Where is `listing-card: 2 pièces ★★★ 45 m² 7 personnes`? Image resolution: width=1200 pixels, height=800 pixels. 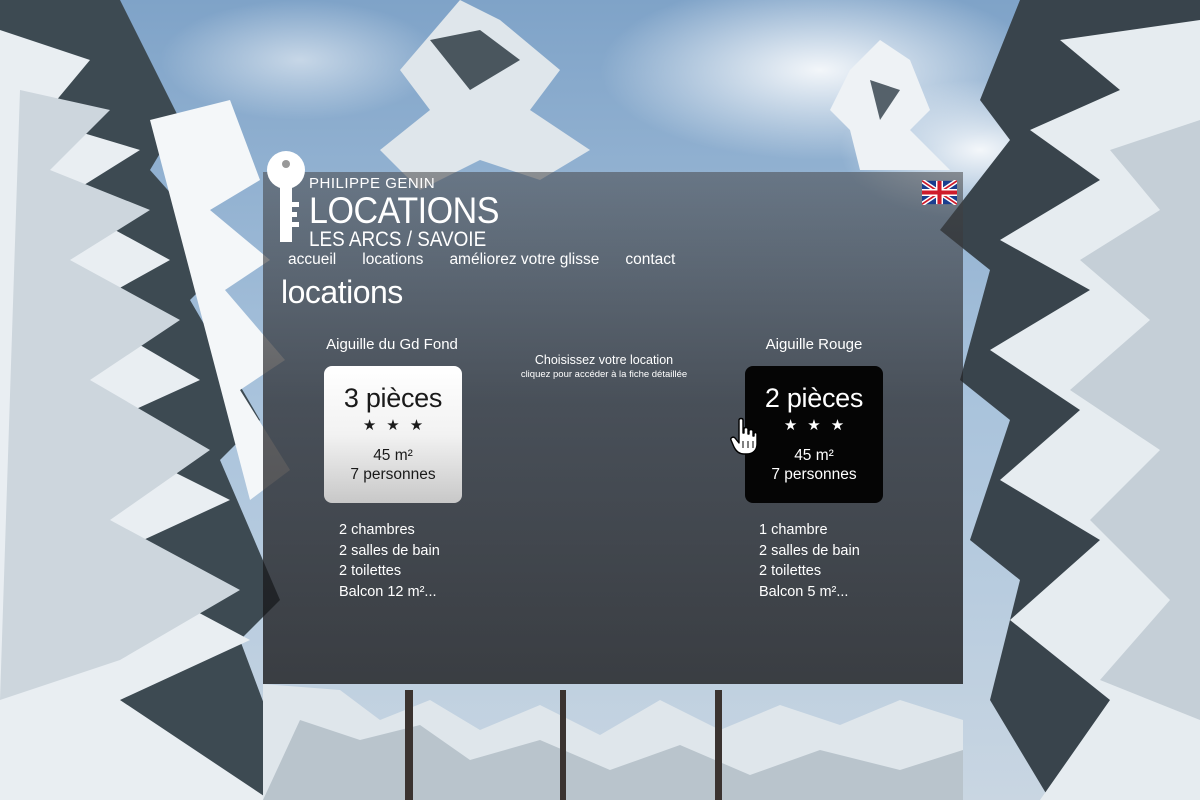
listing-card: 2 pièces ★★★ 45 m² 7 personnes is located at coordinates (814, 434).